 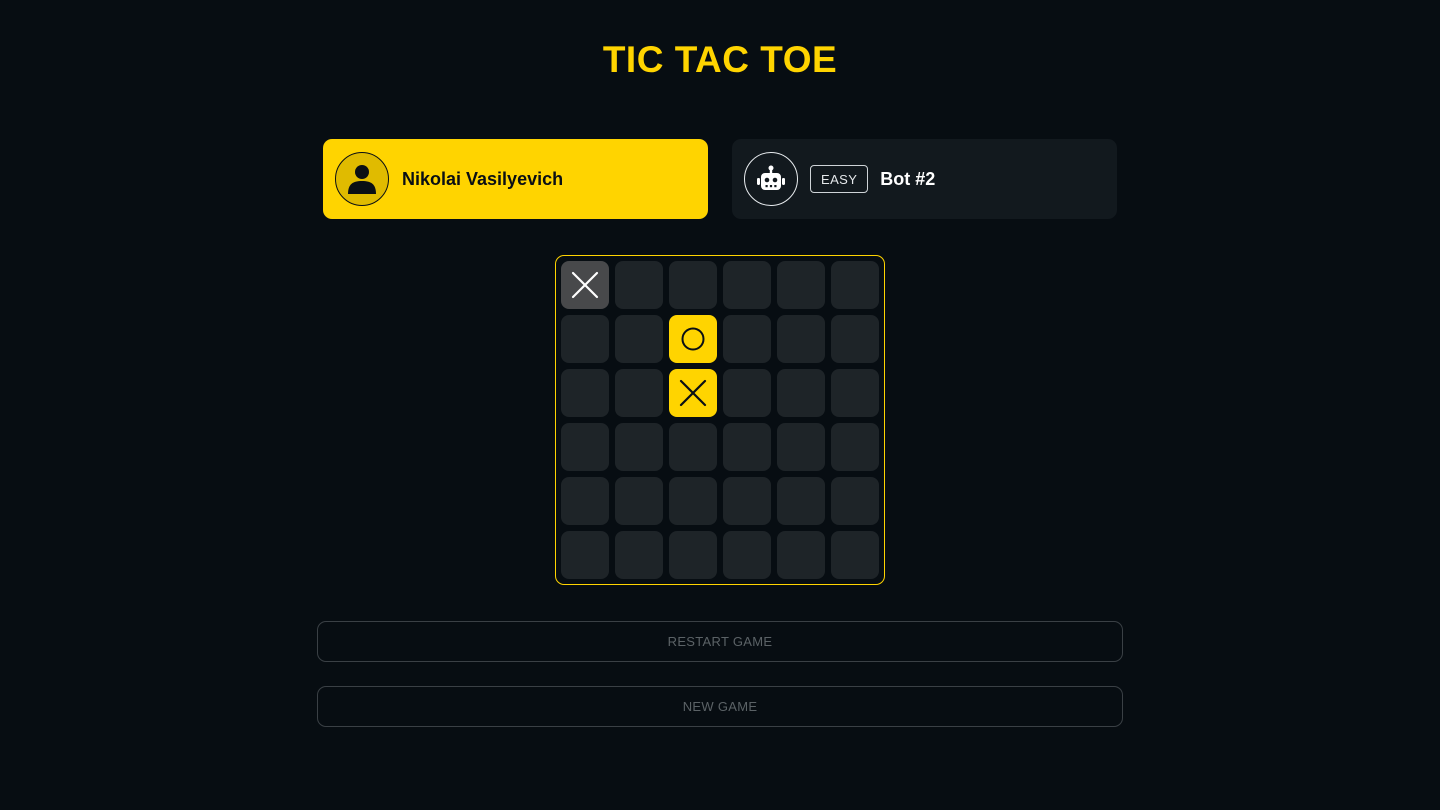 What do you see at coordinates (362, 179) in the screenshot?
I see `user-icon` at bounding box center [362, 179].